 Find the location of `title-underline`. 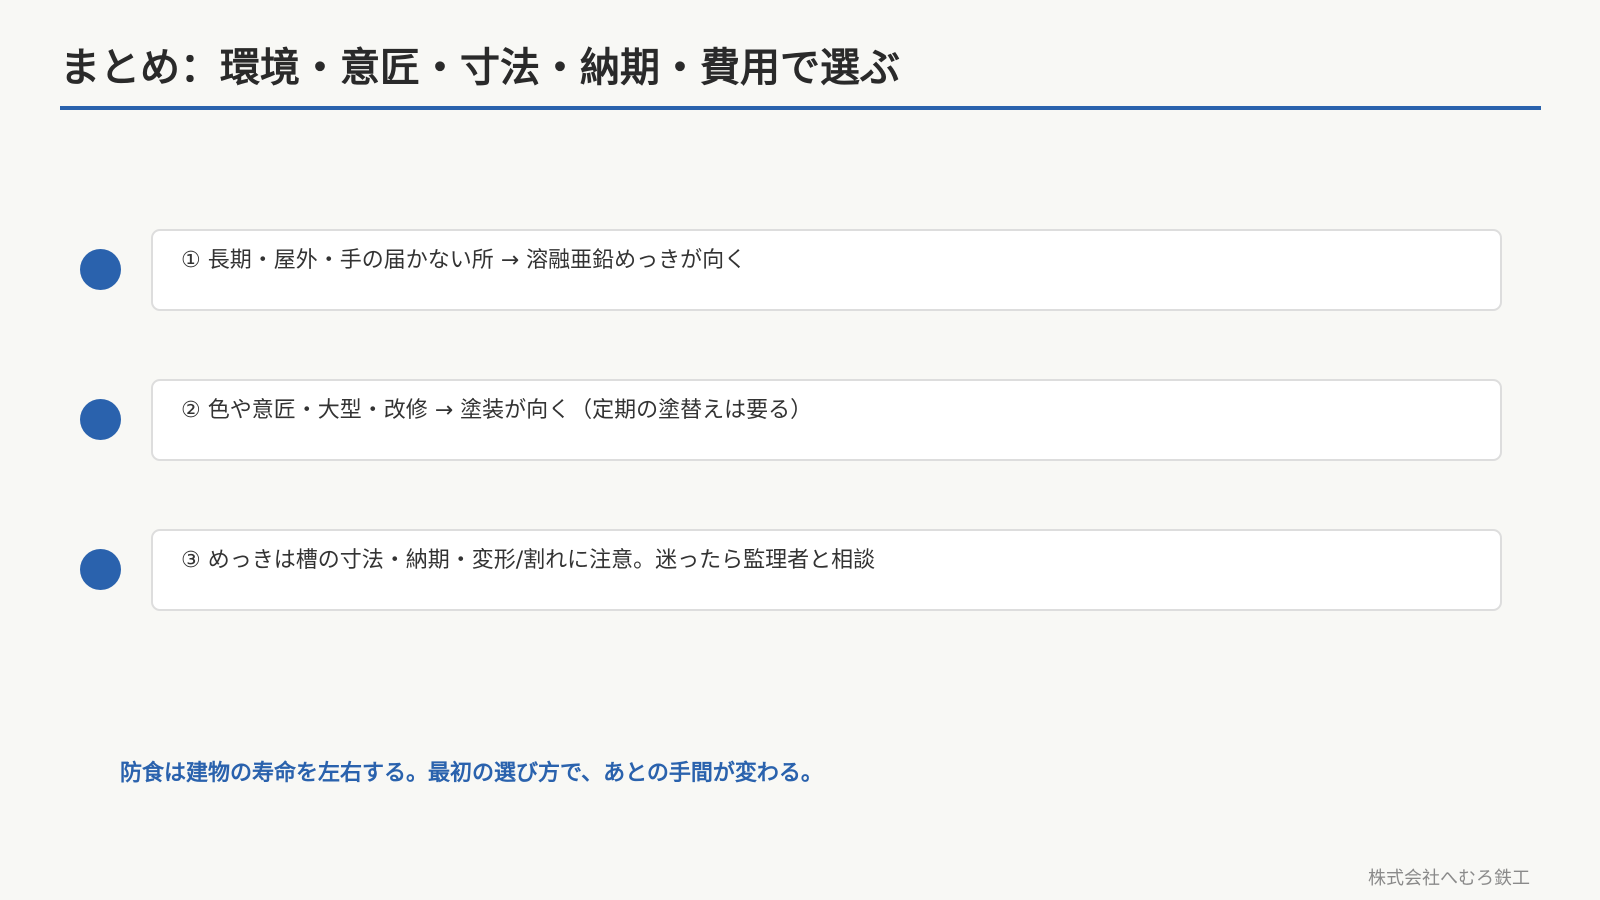

title-underline is located at coordinates (800, 108).